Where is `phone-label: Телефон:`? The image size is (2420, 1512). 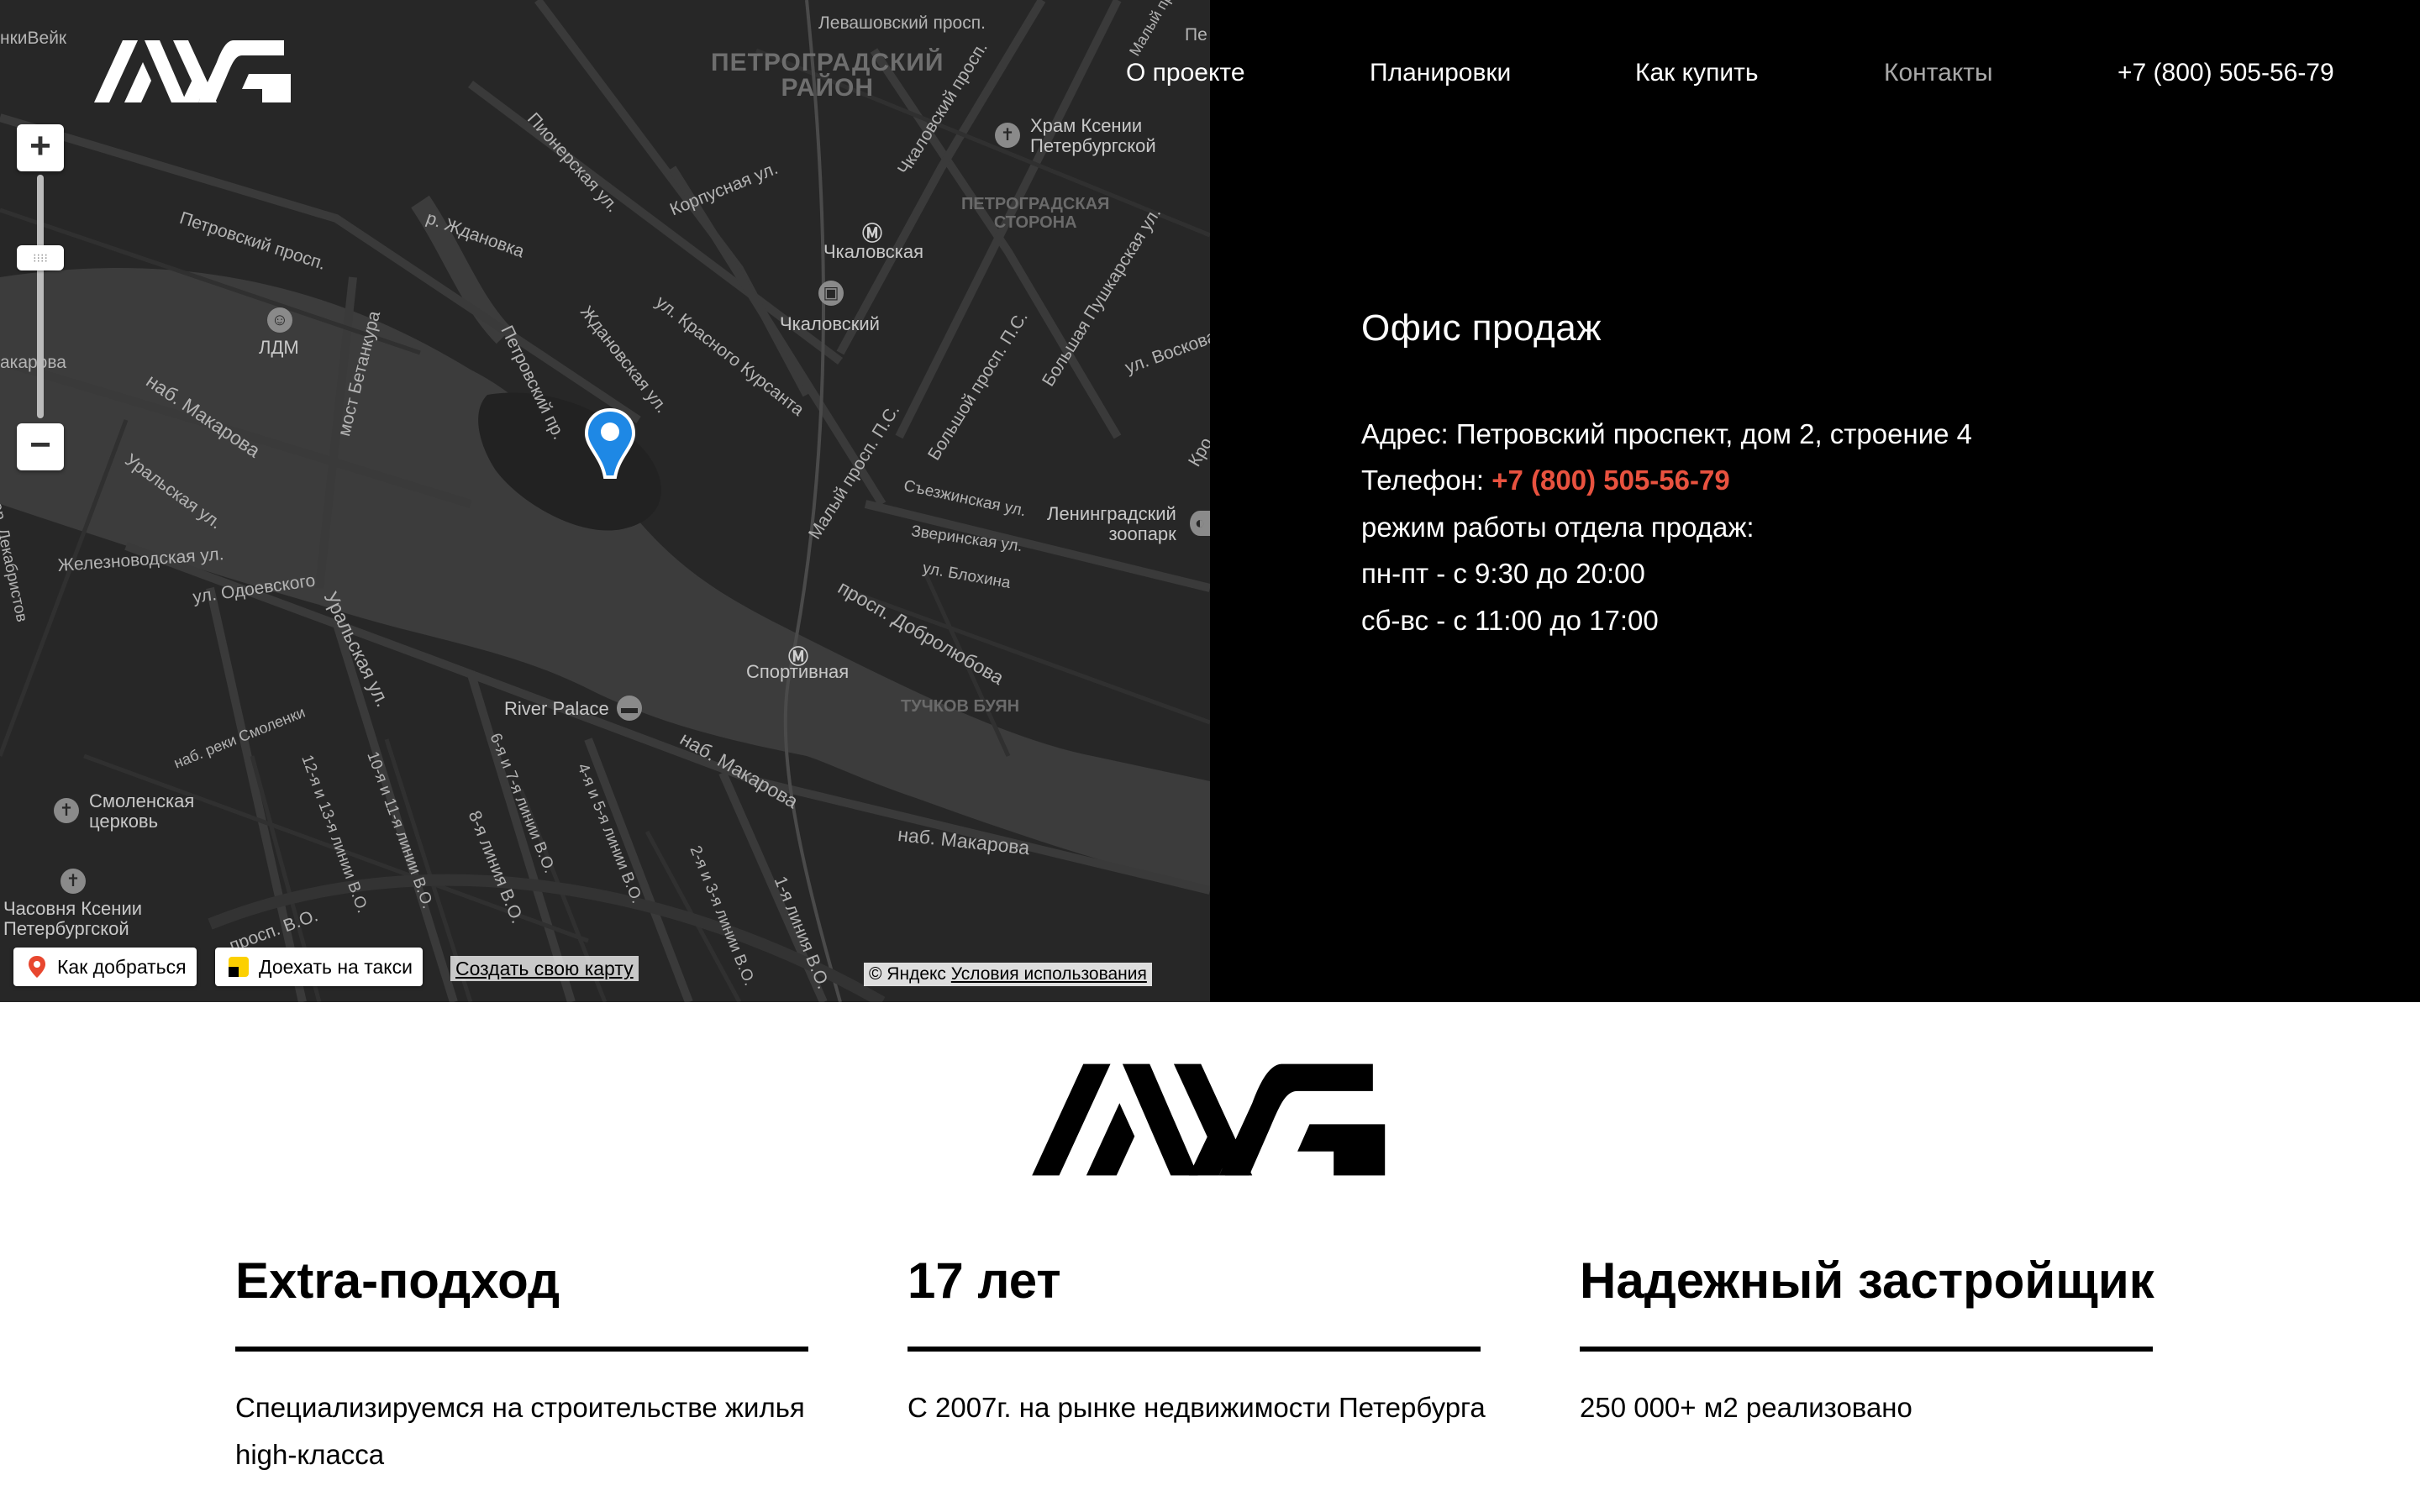
phone-label: Телефон: is located at coordinates (1423, 480).